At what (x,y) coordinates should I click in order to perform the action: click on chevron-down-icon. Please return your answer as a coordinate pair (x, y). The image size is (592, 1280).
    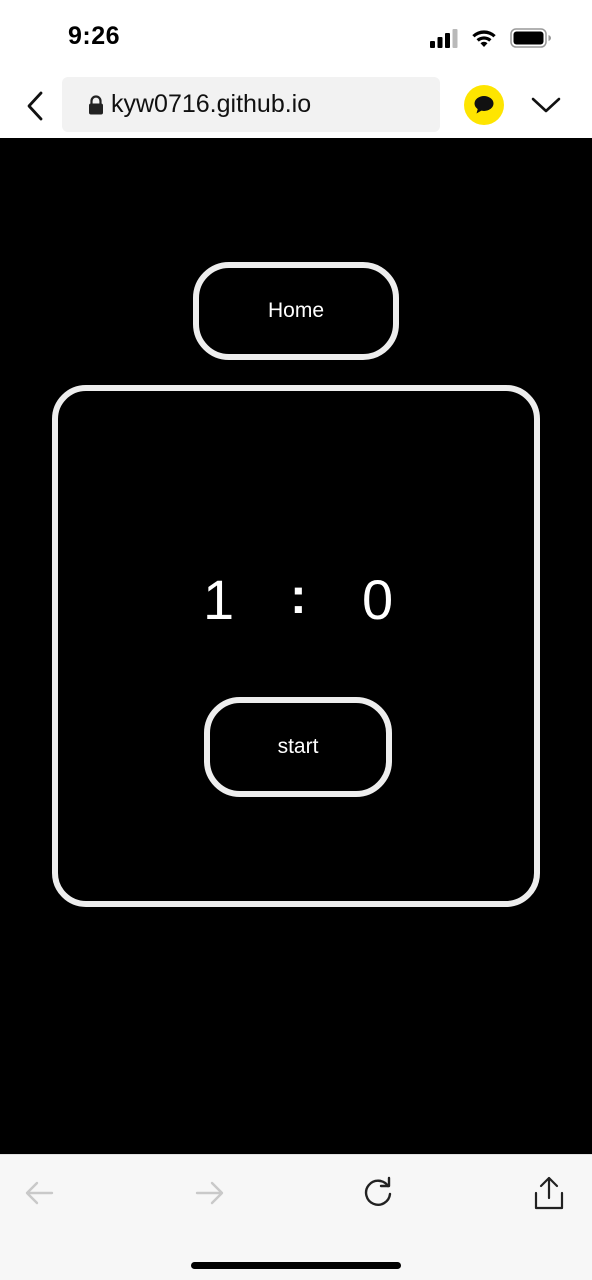
    Looking at the image, I should click on (546, 105).